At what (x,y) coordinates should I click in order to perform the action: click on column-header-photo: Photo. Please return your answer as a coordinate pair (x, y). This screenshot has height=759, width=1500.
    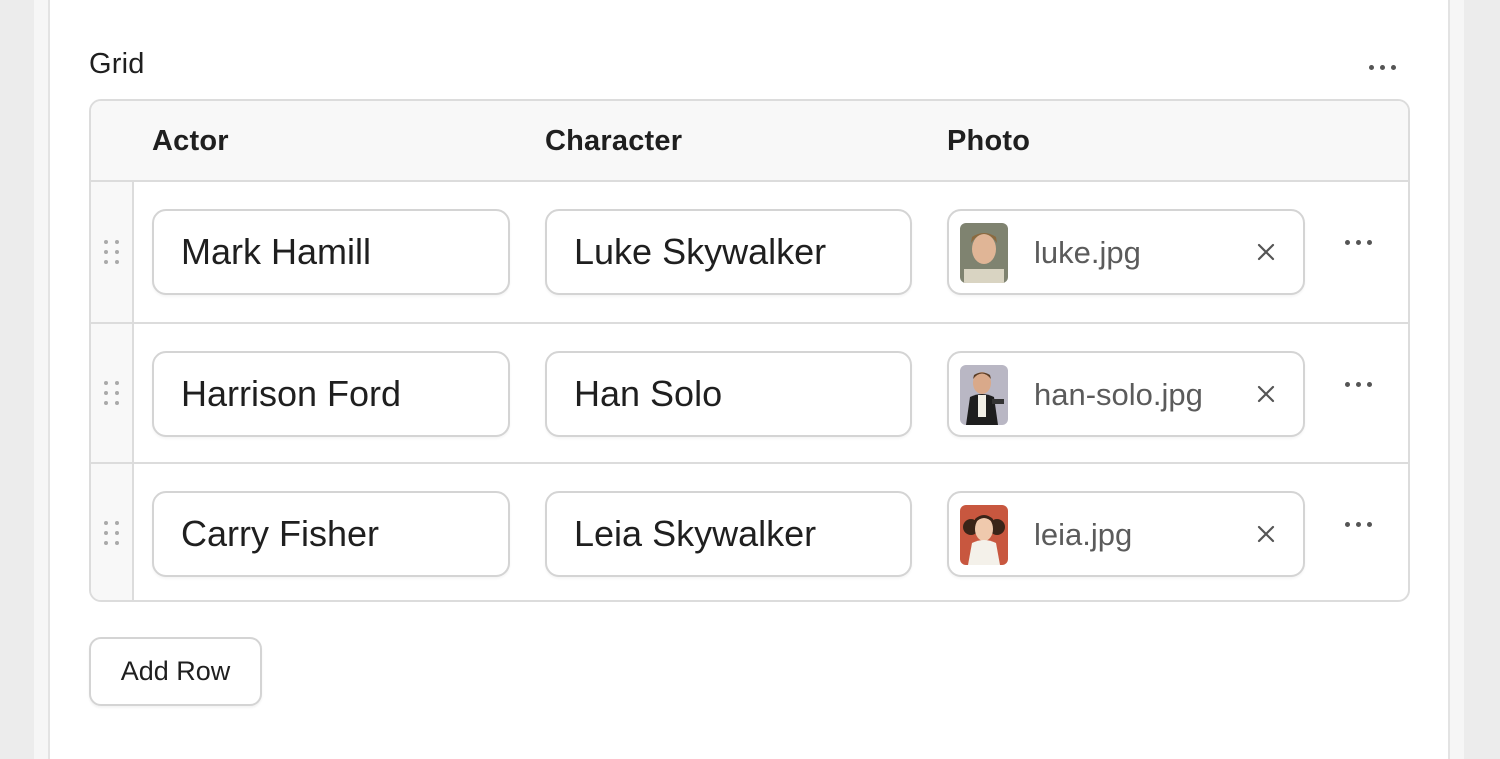
    Looking at the image, I should click on (989, 141).